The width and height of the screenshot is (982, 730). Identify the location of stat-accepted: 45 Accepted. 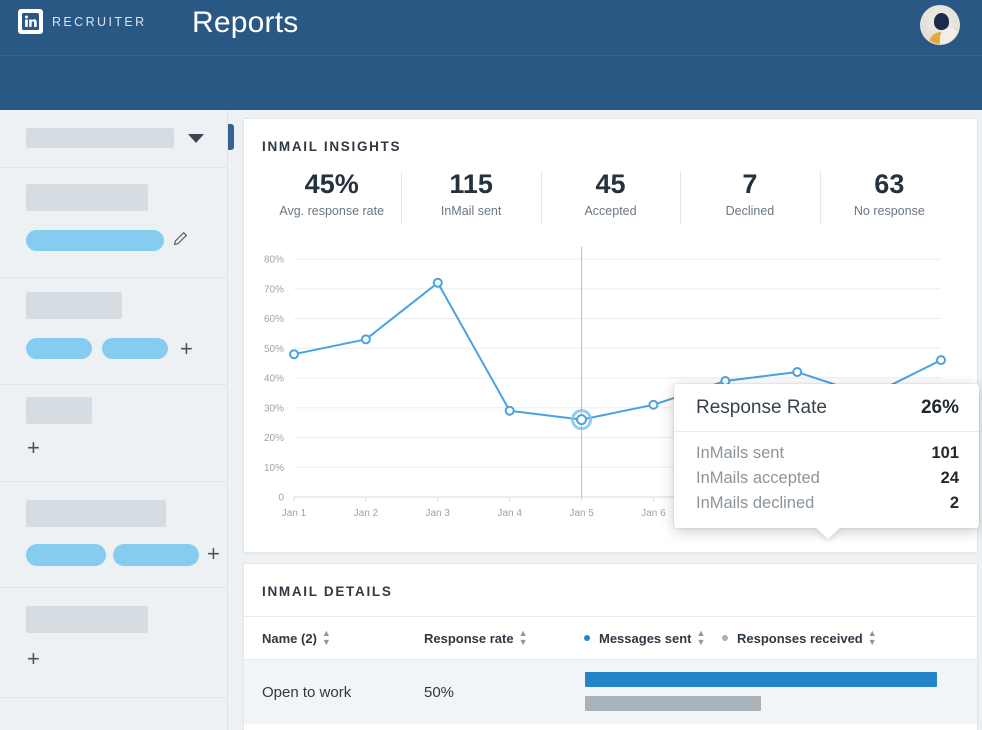
(610, 198).